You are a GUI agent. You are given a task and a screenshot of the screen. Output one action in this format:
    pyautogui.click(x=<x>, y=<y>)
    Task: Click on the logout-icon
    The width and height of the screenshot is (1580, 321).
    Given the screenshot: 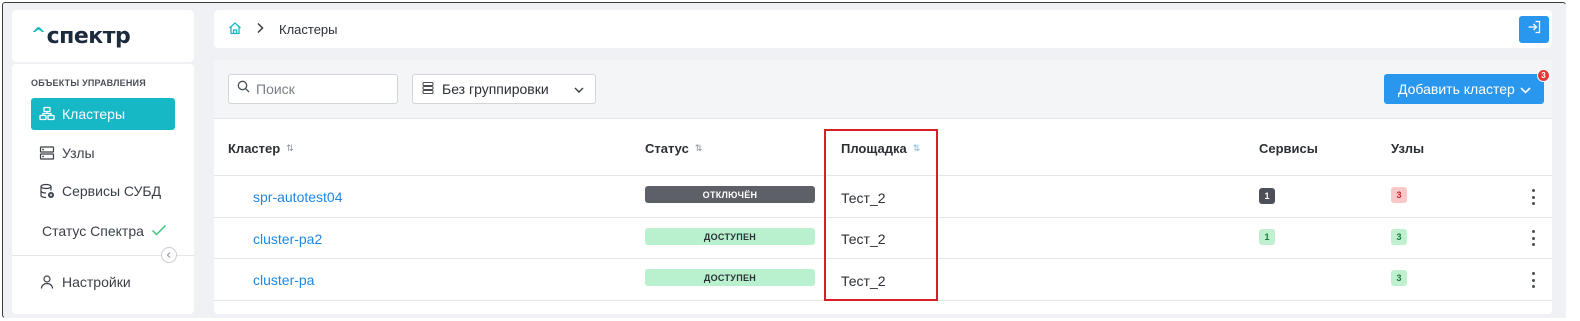 What is the action you would take?
    pyautogui.click(x=1534, y=29)
    